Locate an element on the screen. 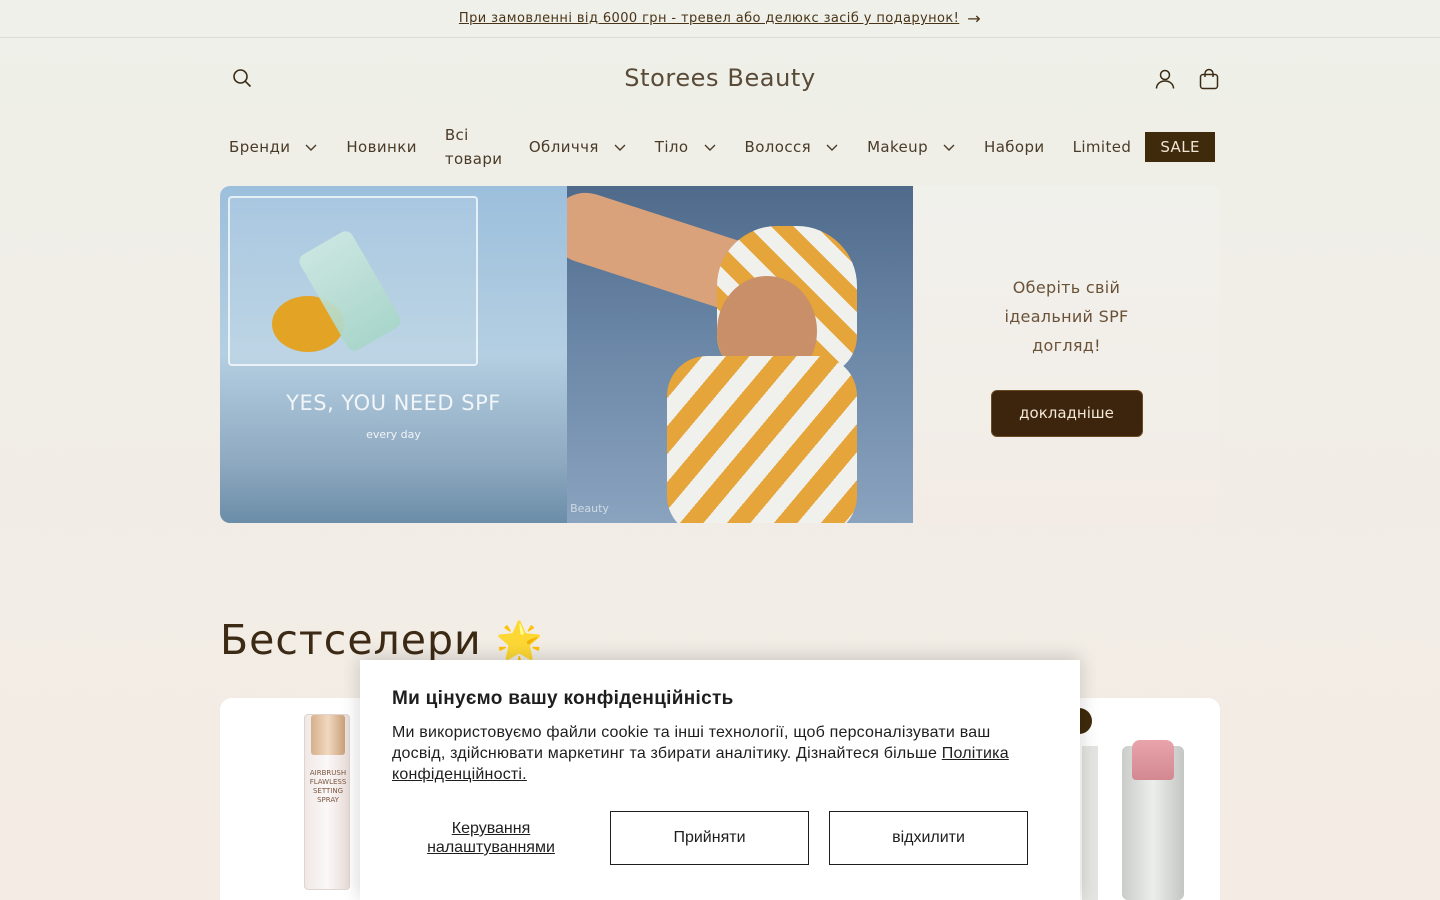 This screenshot has height=900, width=1440. nav-item-sets: Набори is located at coordinates (1014, 147).